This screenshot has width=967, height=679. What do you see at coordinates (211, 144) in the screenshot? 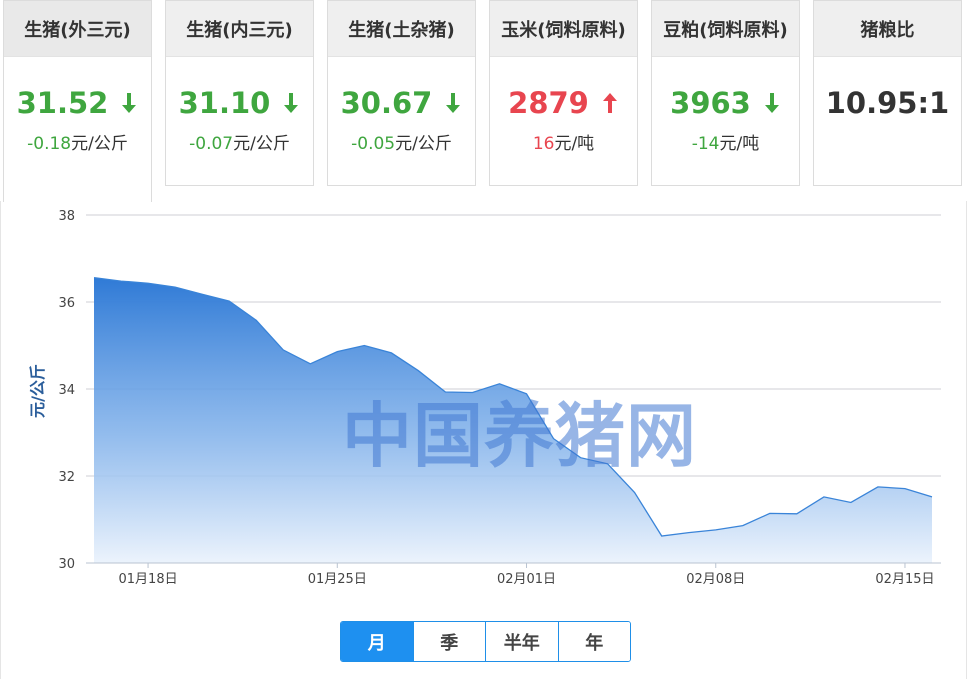
I see `card-change-value: -0.07` at bounding box center [211, 144].